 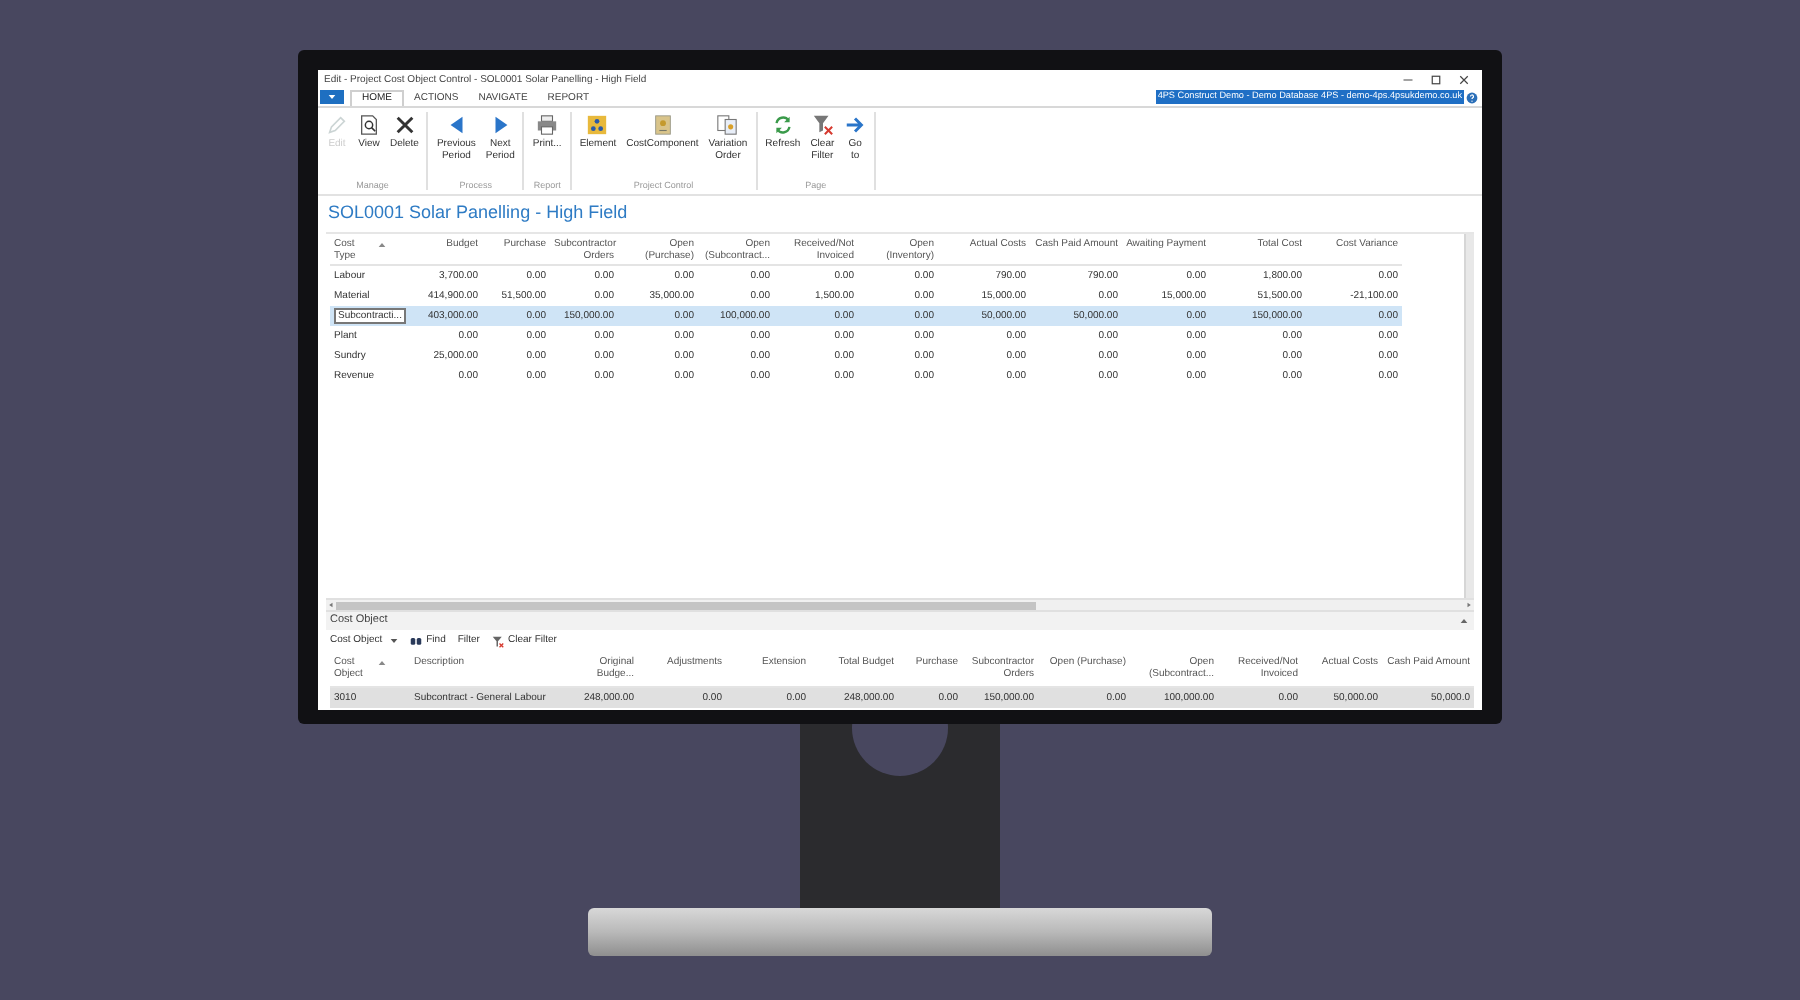 I want to click on magnifier-page-icon, so click(x=369, y=125).